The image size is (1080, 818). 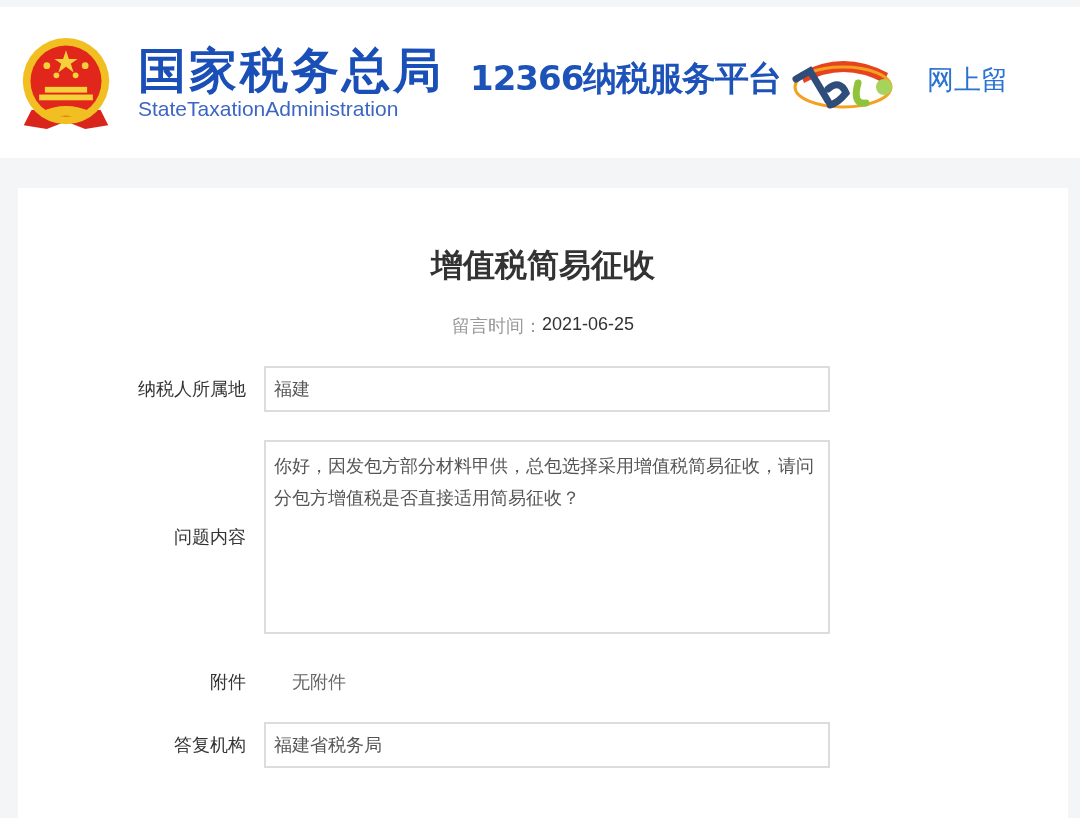 I want to click on field-label: 纳税人所属地, so click(x=191, y=389).